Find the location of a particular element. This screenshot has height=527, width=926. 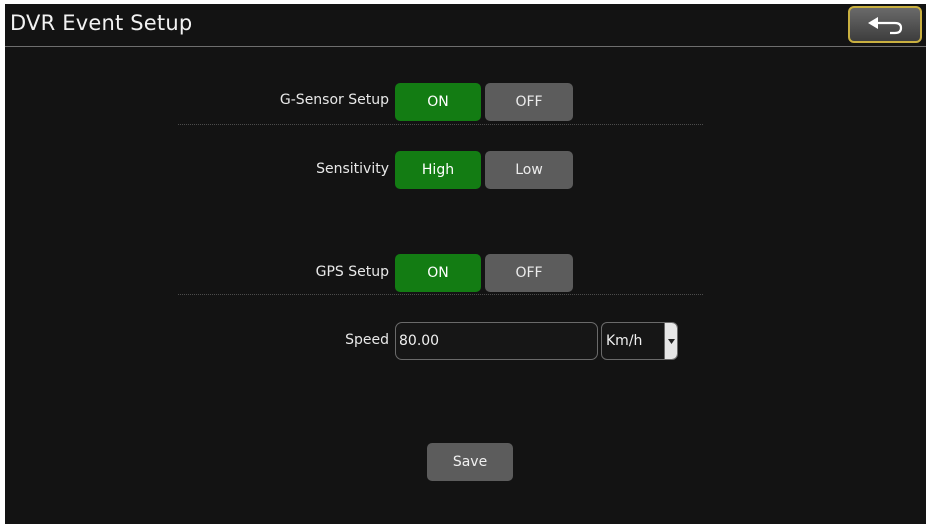

speed-unit-select: Km/h is located at coordinates (639, 341).